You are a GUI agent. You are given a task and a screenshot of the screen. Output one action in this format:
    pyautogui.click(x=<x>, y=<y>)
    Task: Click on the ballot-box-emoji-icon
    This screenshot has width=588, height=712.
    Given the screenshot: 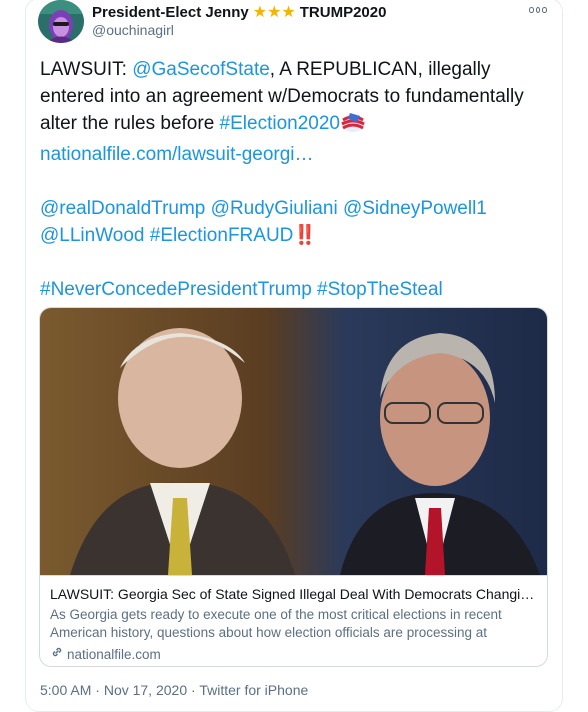 What is the action you would take?
    pyautogui.click(x=353, y=126)
    